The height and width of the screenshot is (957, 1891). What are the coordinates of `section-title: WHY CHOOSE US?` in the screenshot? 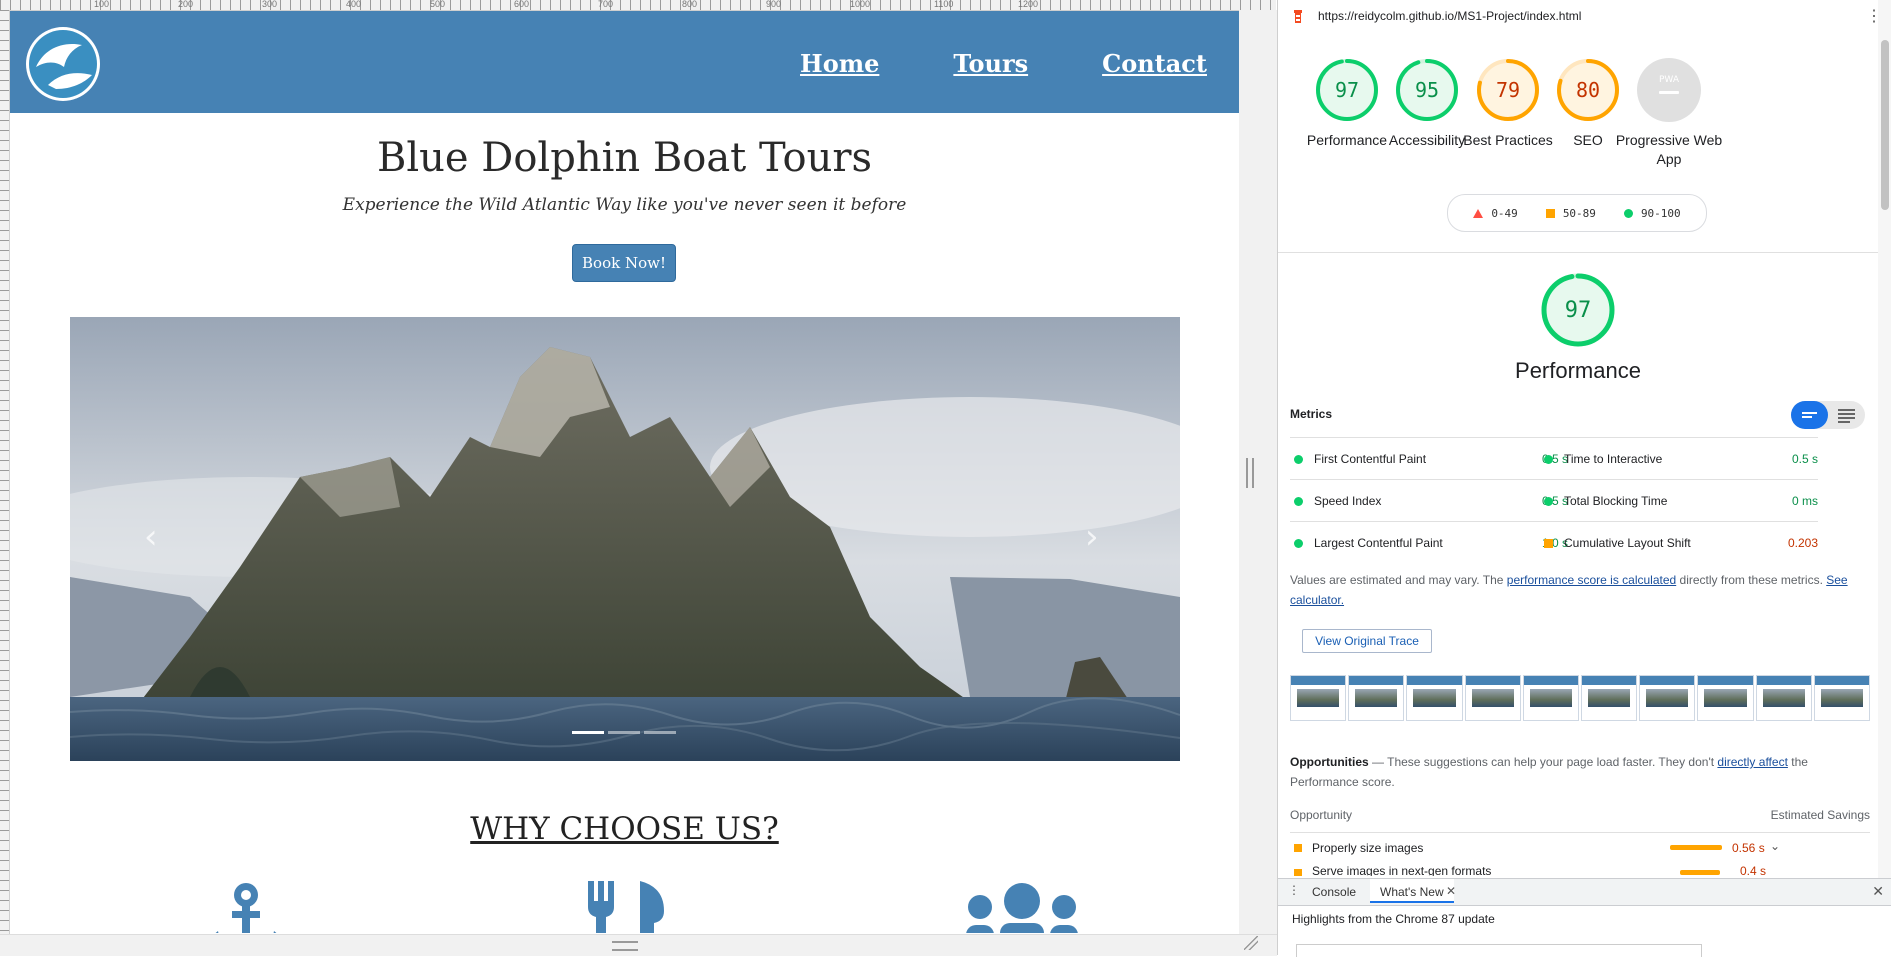 It's located at (624, 829).